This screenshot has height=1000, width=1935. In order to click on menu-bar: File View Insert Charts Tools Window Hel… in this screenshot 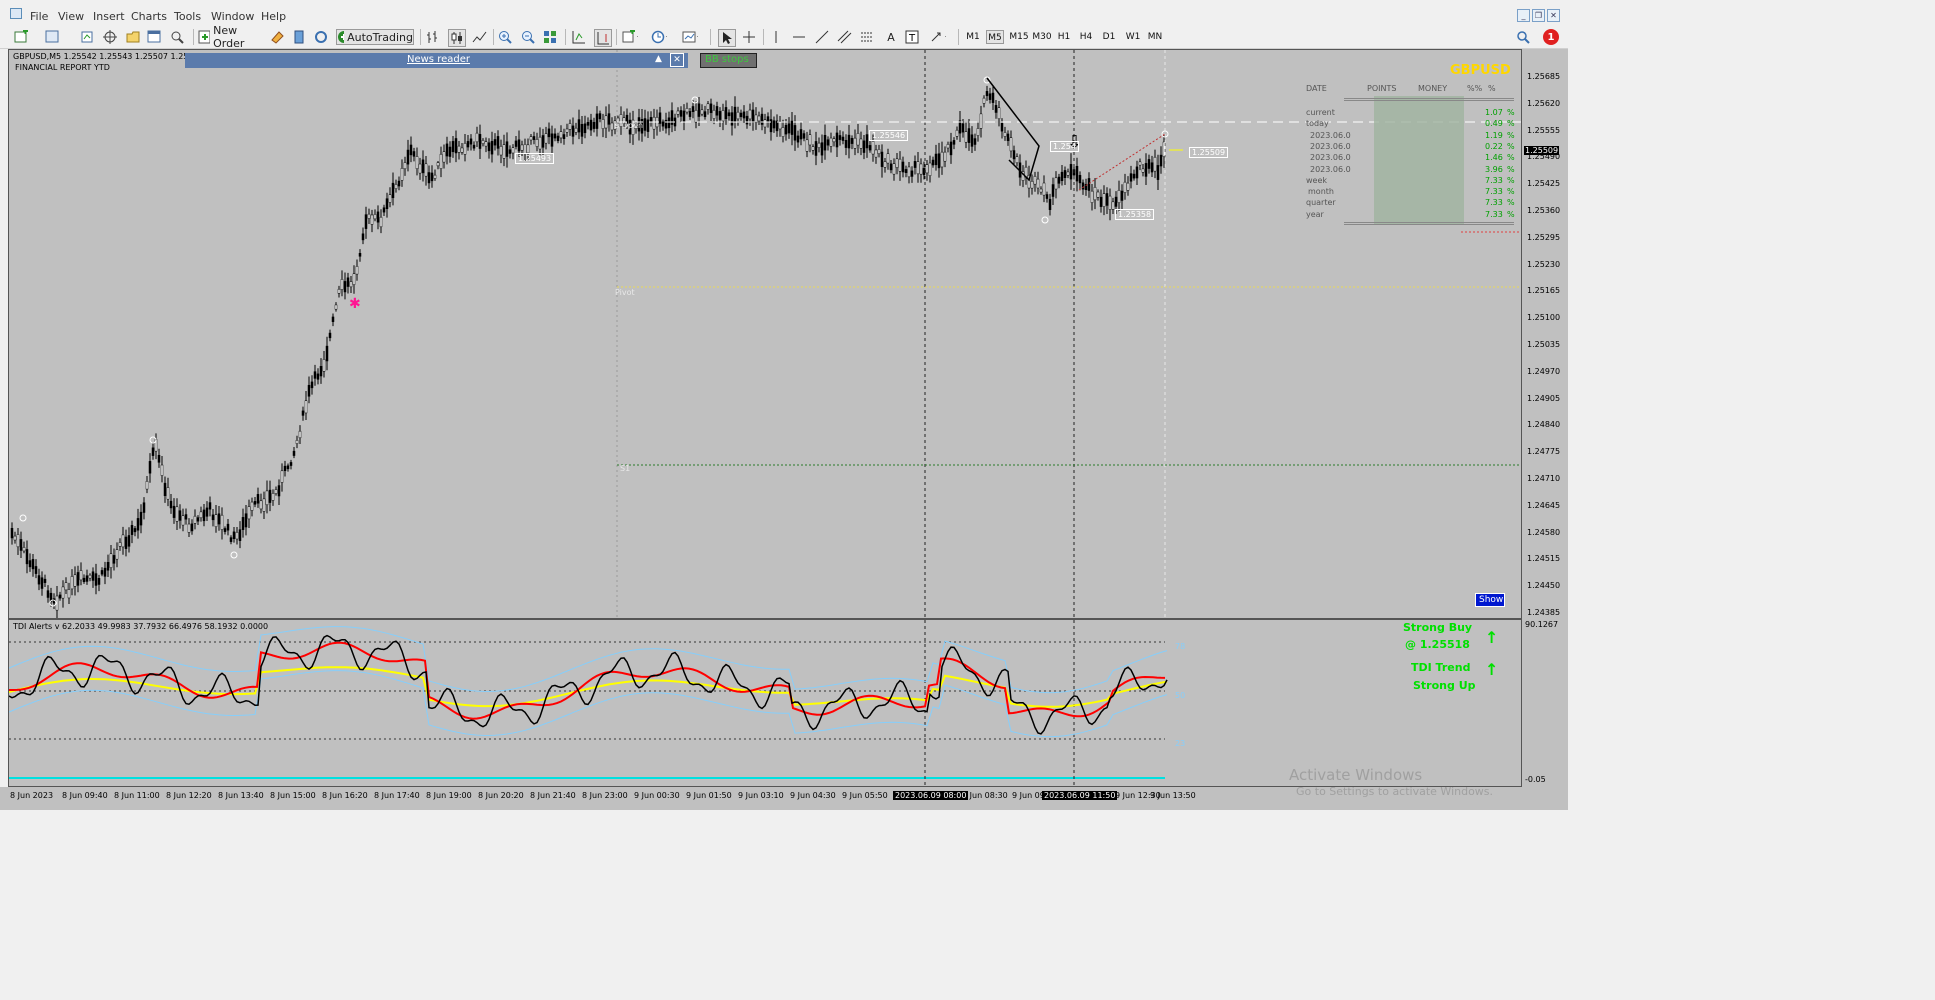, I will do `click(784, 13)`.